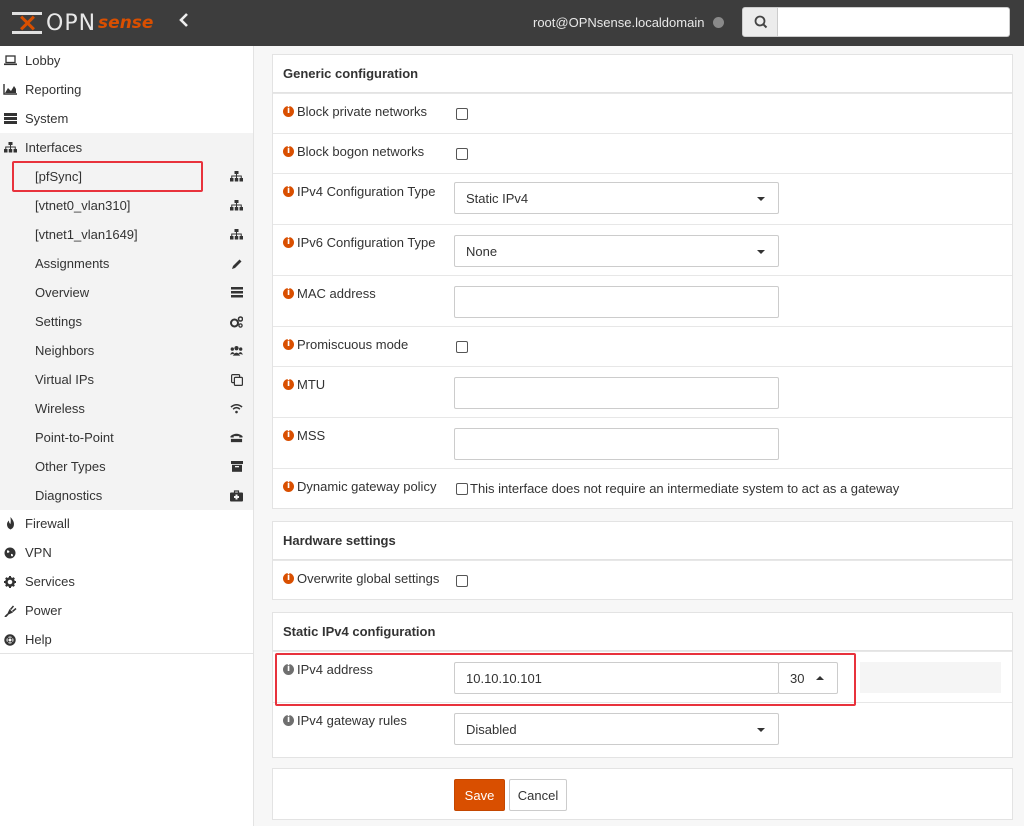 Image resolution: width=1024 pixels, height=826 pixels. Describe the element at coordinates (479, 795) in the screenshot. I see `save-button: Save` at that location.